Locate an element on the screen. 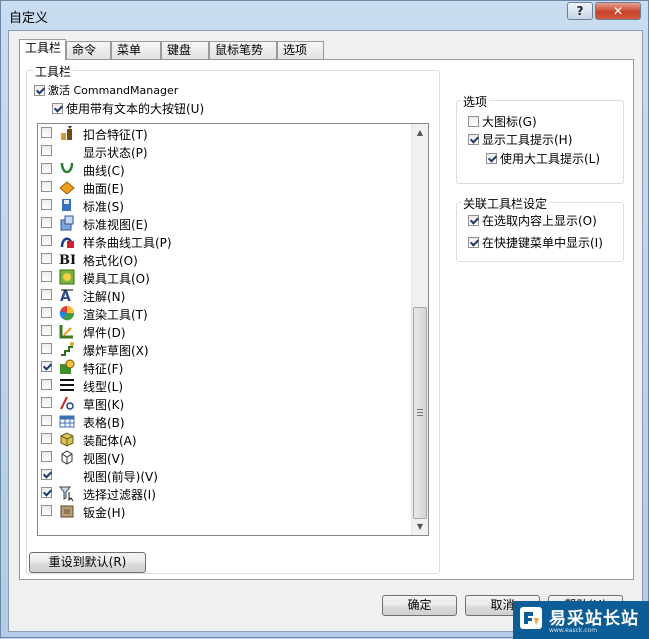  render-tool-icon is located at coordinates (67, 313).